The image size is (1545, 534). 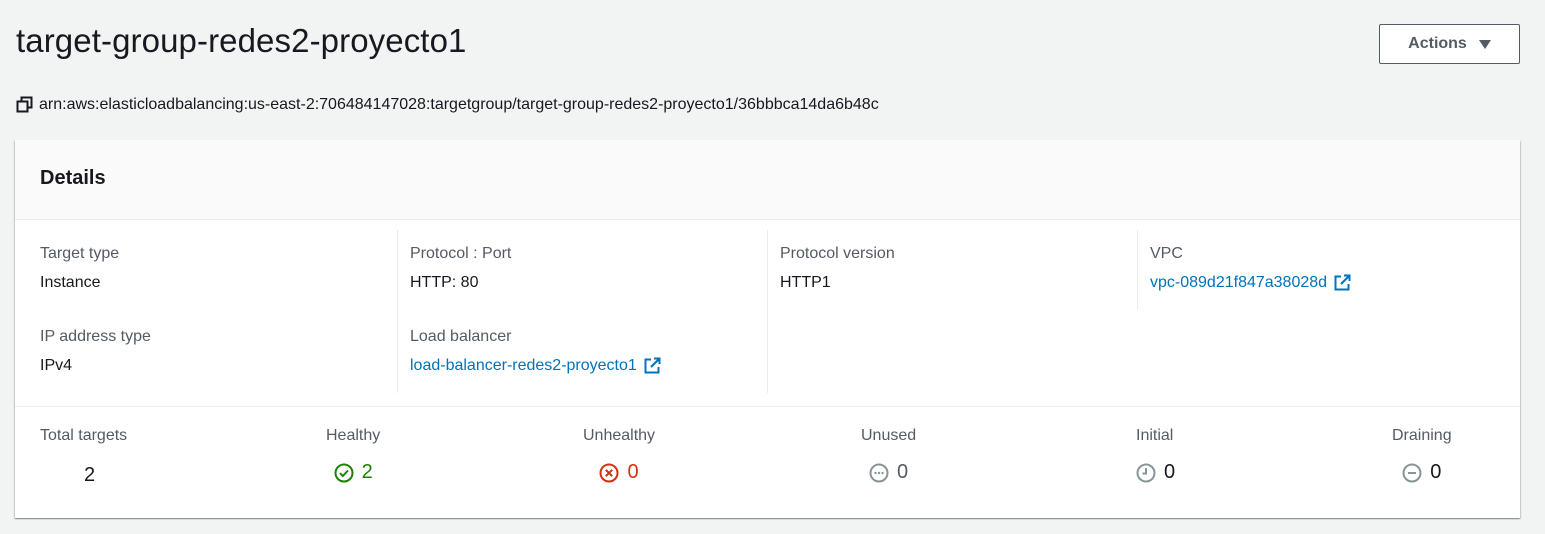 What do you see at coordinates (1155, 435) in the screenshot?
I see `stat-label: Initial` at bounding box center [1155, 435].